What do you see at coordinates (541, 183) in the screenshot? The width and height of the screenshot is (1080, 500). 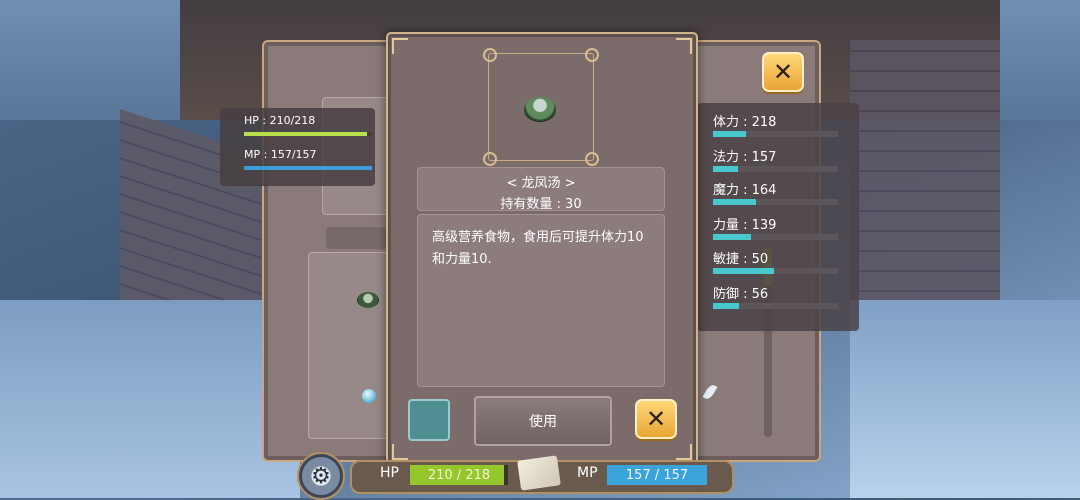 I see `item-name: < 龙凤汤 >` at bounding box center [541, 183].